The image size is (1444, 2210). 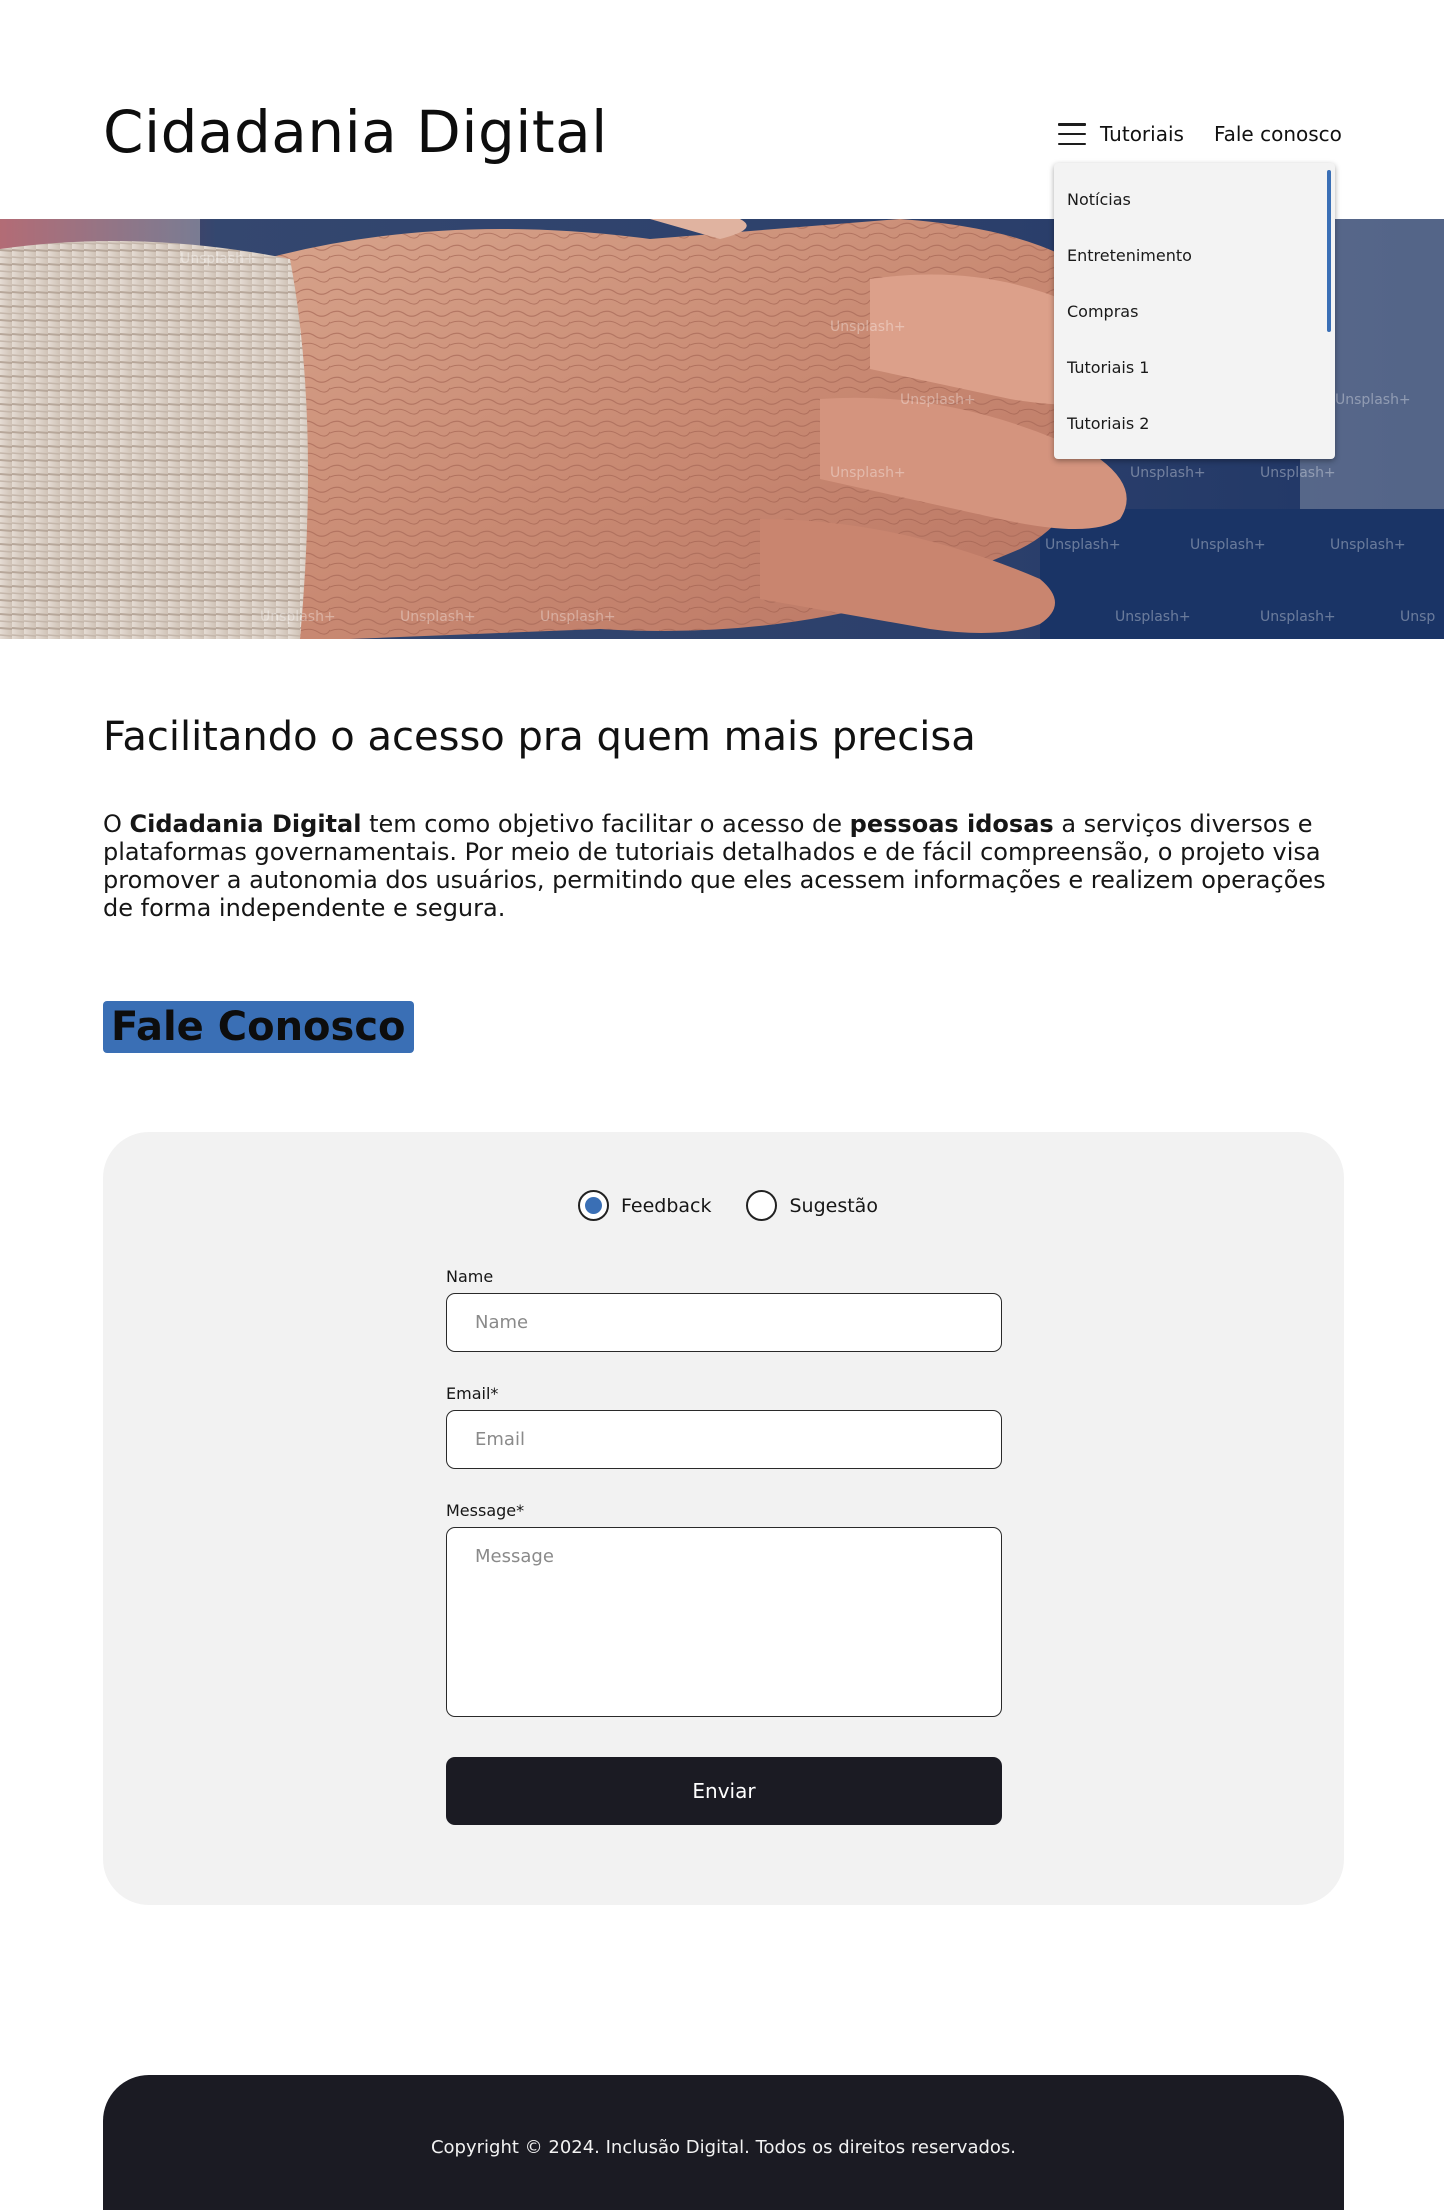 What do you see at coordinates (116, 824) in the screenshot?
I see `intro-text-1: O` at bounding box center [116, 824].